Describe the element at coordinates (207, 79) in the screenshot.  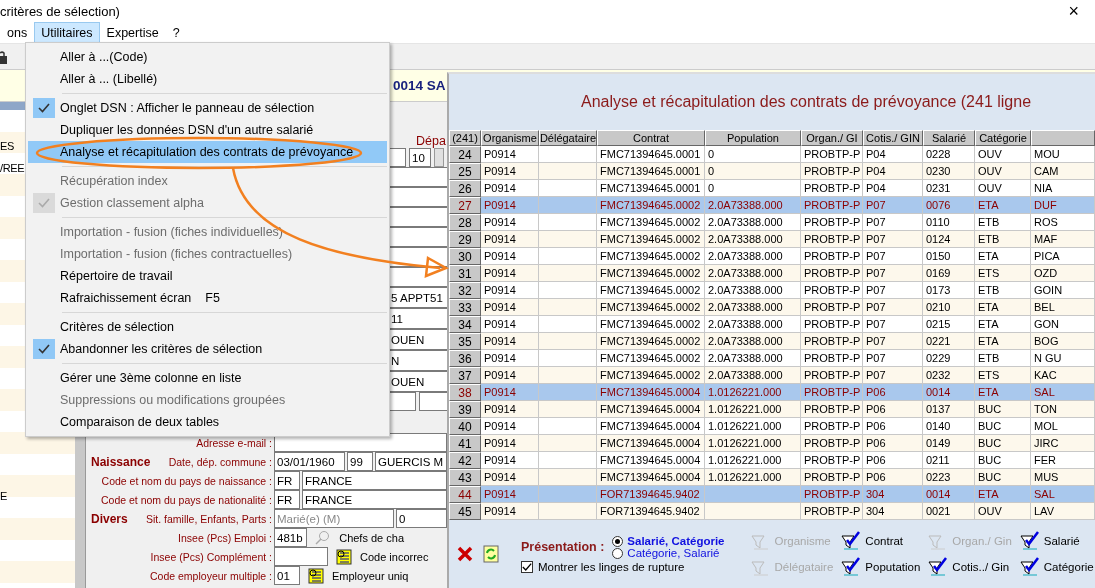
I see `menu-item: Aller à ... (Libellé)` at that location.